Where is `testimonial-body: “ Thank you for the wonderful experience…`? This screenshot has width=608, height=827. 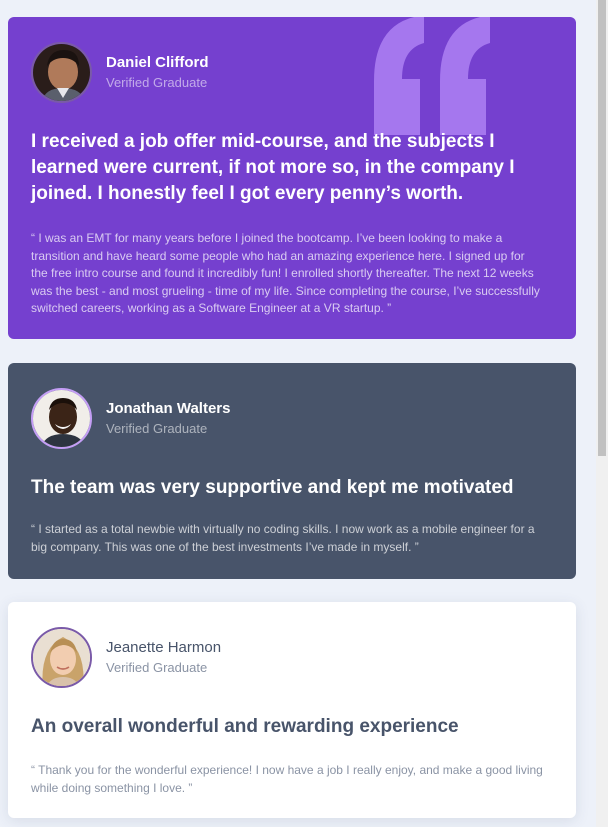 testimonial-body: “ Thank you for the wonderful experience… is located at coordinates (287, 779).